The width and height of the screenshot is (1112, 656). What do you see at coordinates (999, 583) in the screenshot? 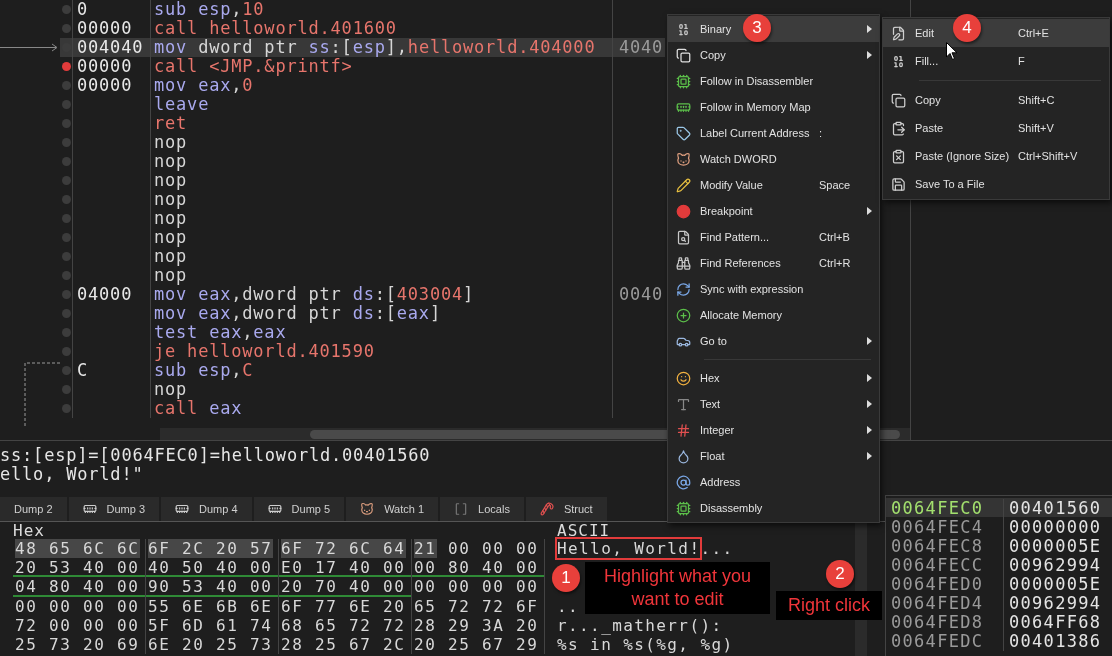
I see `stack-row: 0064FED0 0000005E` at bounding box center [999, 583].